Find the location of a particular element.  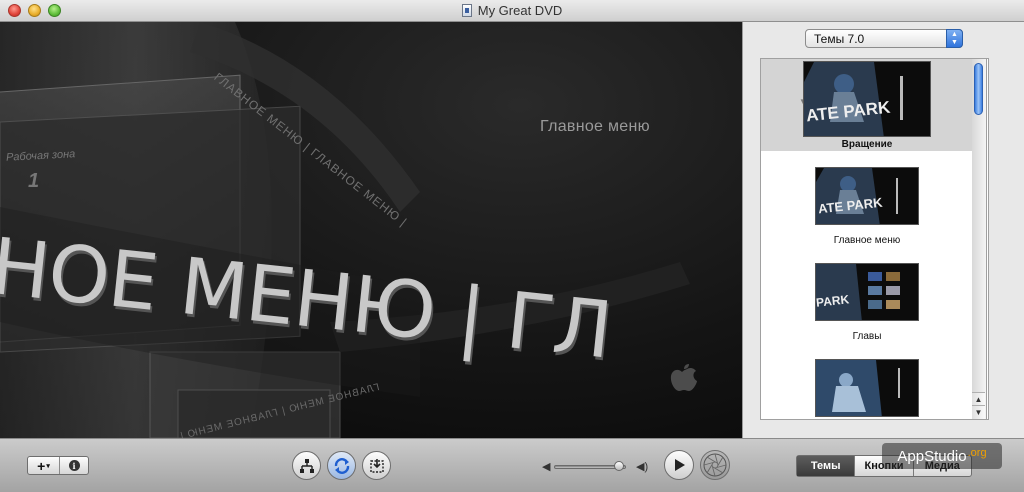

theme-item-chapters: PARK Главы is located at coordinates (867, 306).